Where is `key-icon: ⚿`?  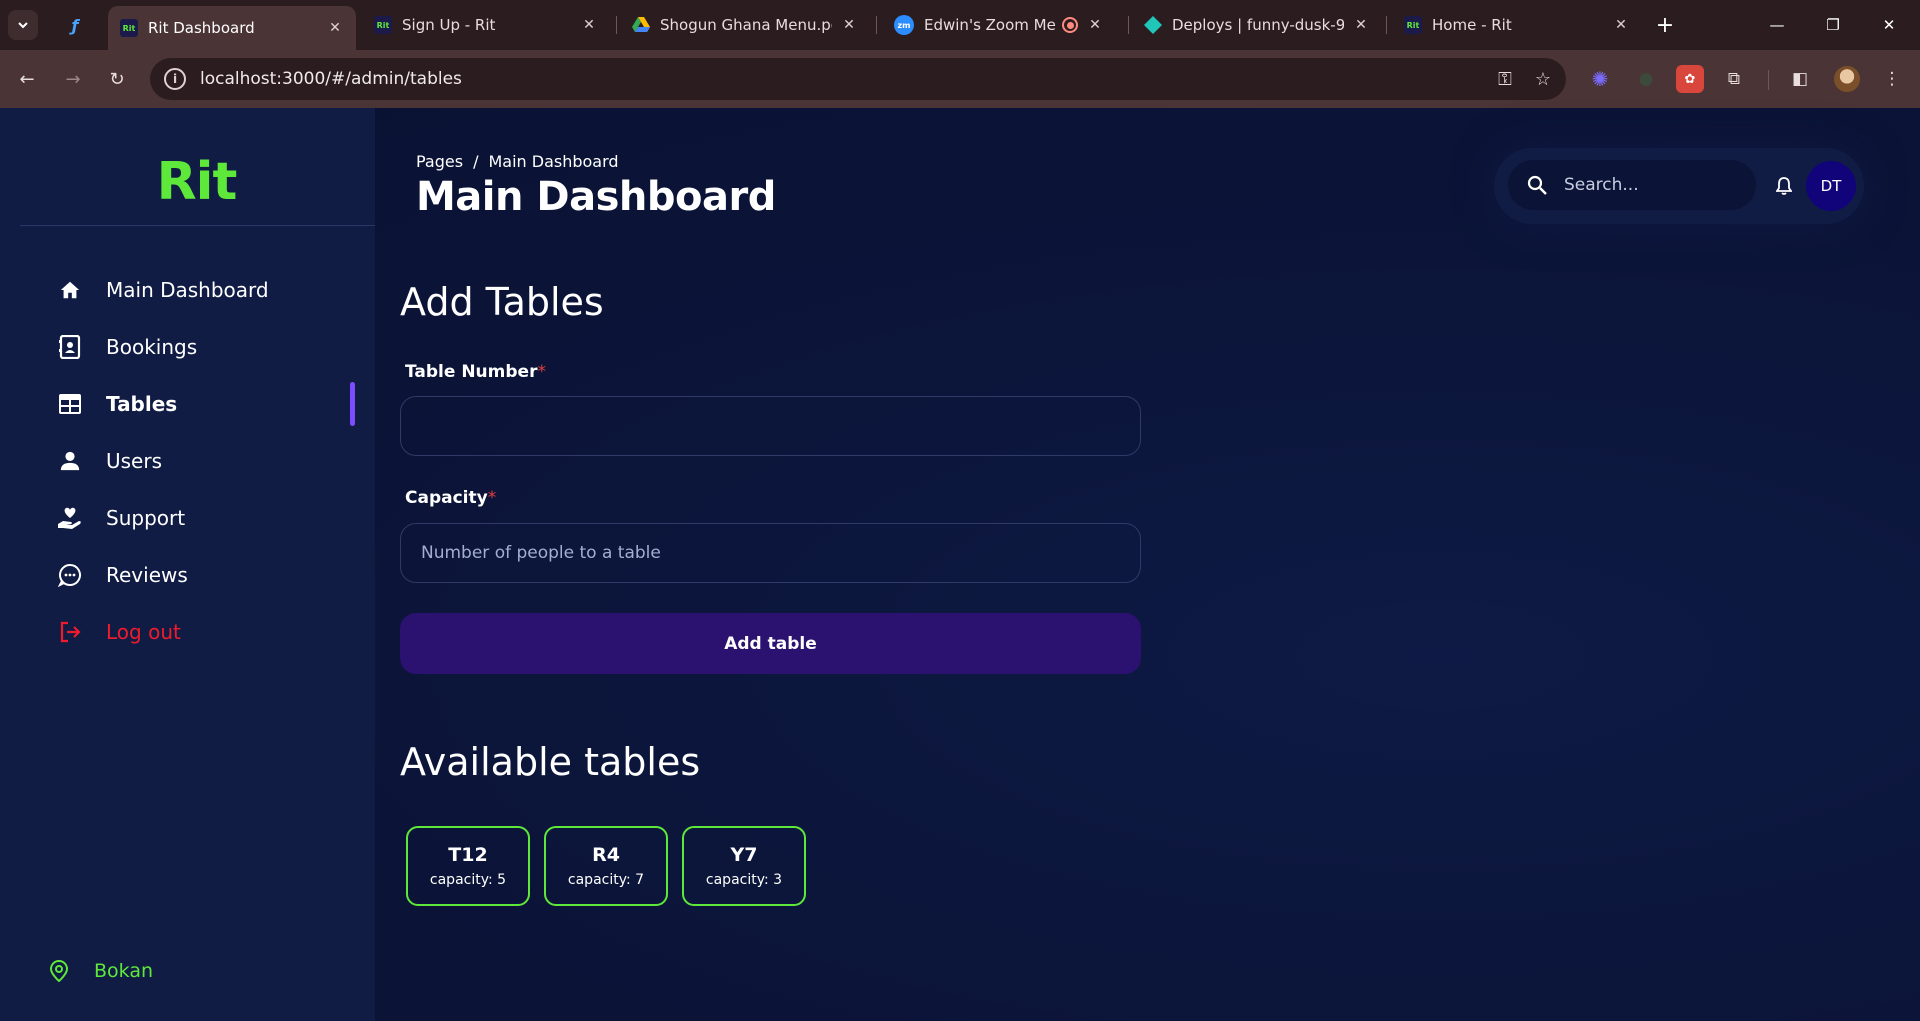
key-icon: ⚿ is located at coordinates (1505, 79).